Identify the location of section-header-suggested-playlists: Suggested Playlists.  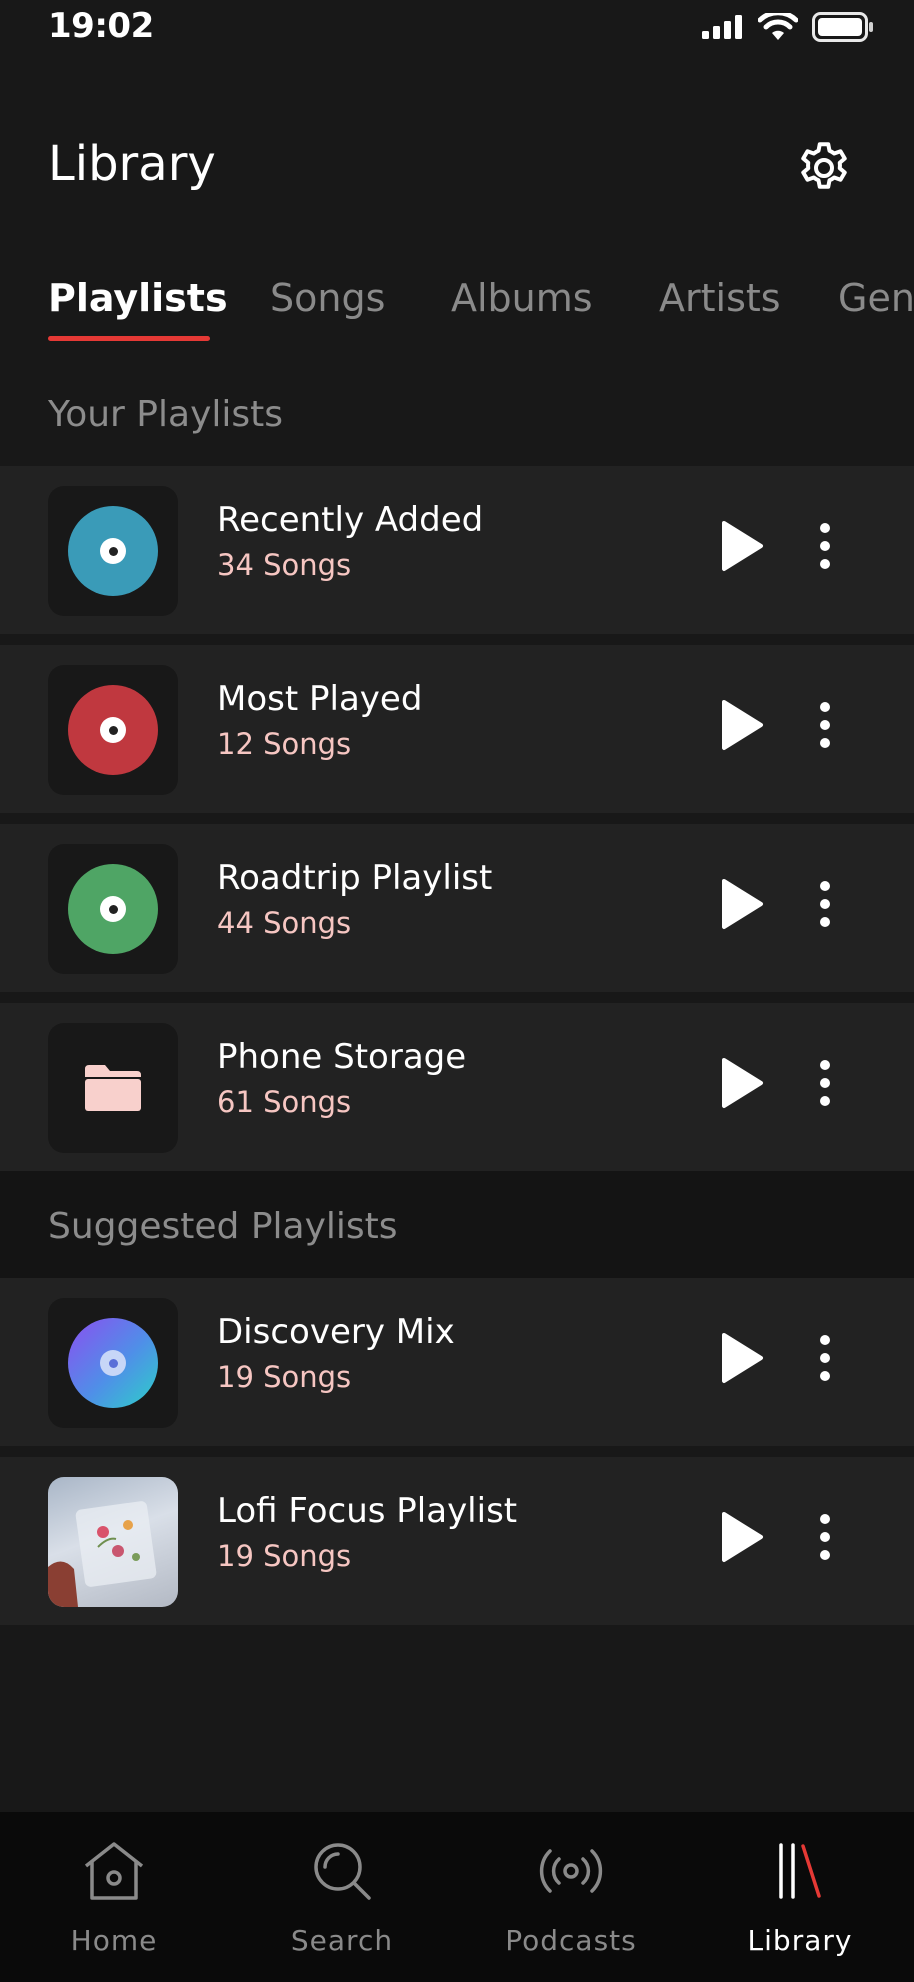
(223, 1226).